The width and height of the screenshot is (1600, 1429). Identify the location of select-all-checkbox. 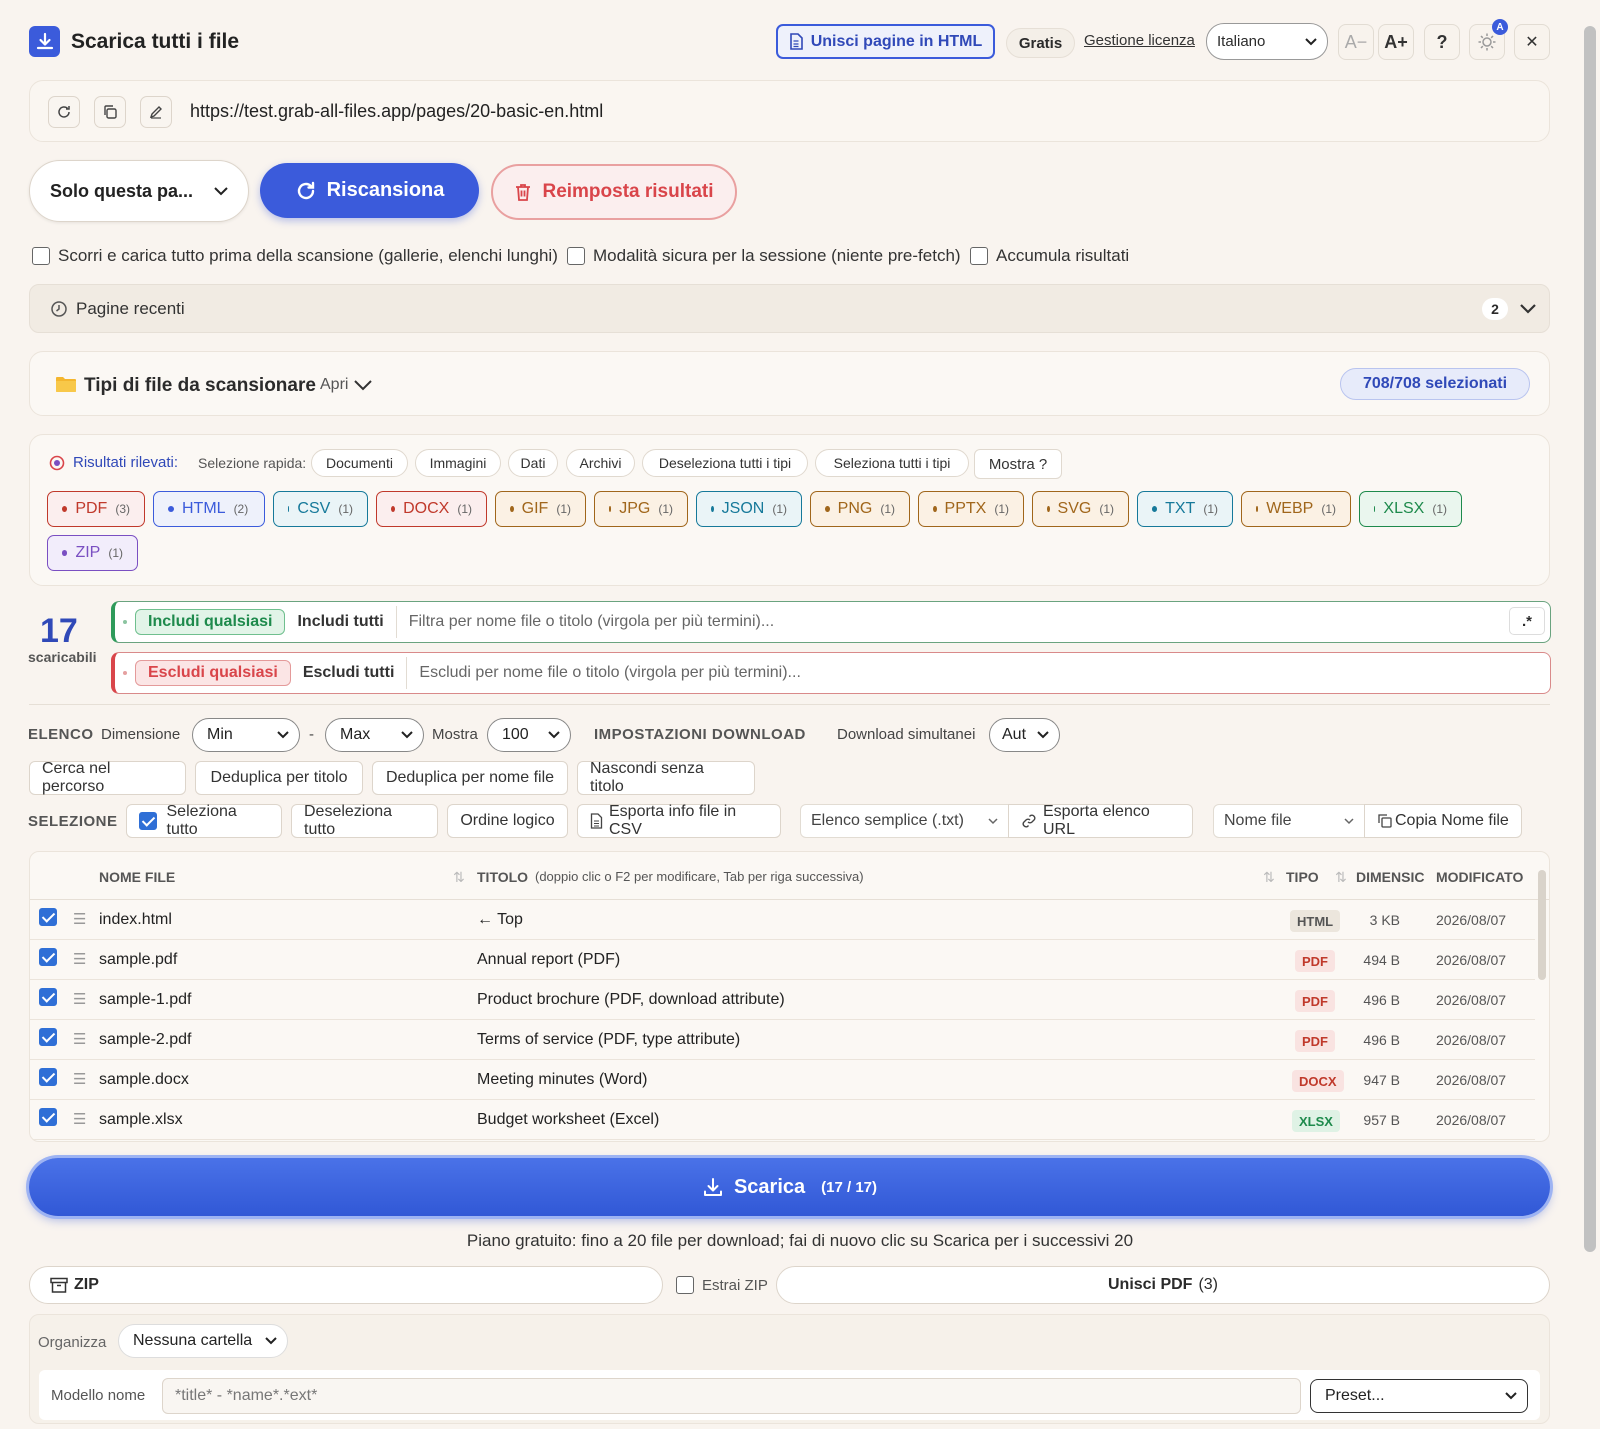
(148, 821).